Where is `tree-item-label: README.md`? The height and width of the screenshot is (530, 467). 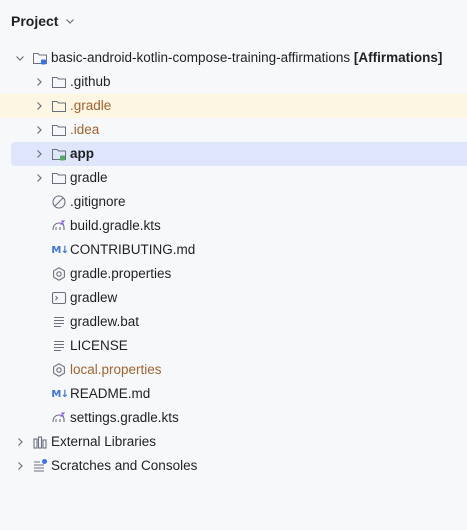
tree-item-label: README.md is located at coordinates (110, 393).